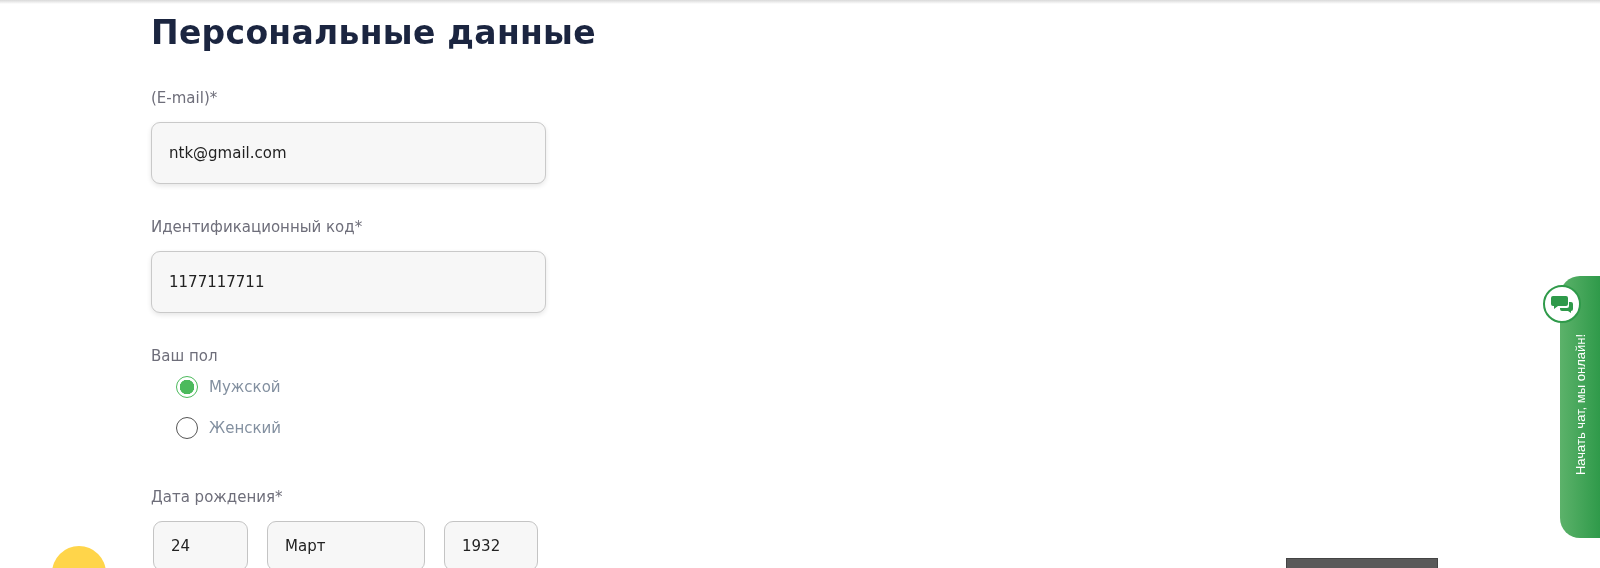 Image resolution: width=1600 pixels, height=568 pixels. I want to click on chat-icon, so click(1562, 304).